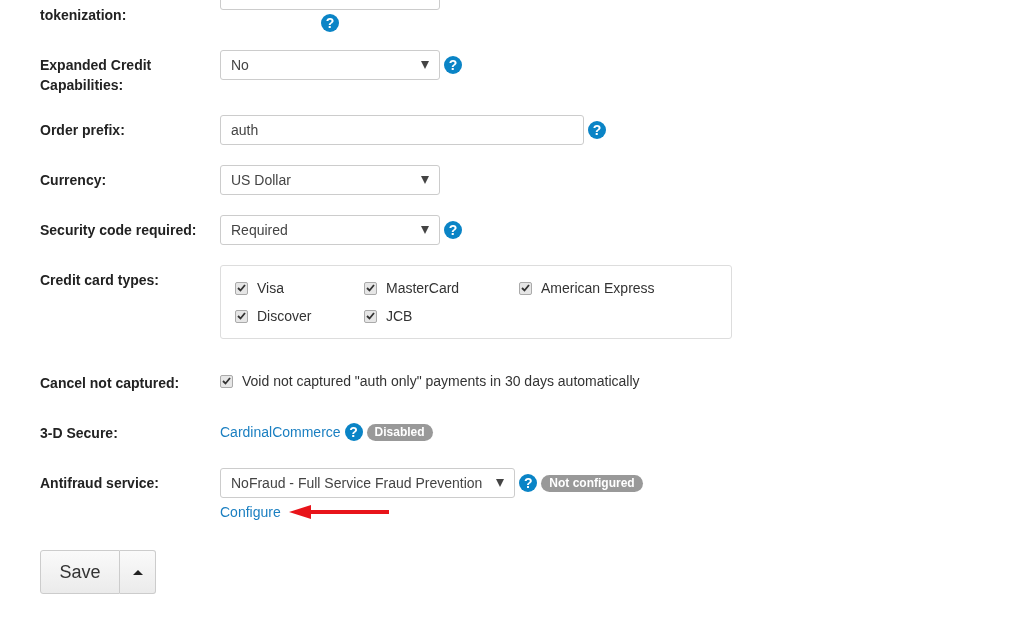 This screenshot has height=620, width=1029. I want to click on select-dropdown: US Dollar, so click(330, 180).